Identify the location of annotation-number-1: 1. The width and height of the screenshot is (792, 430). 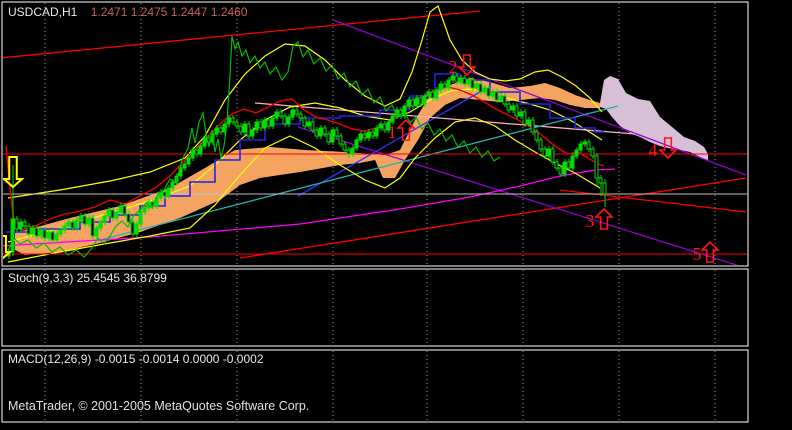
(392, 132).